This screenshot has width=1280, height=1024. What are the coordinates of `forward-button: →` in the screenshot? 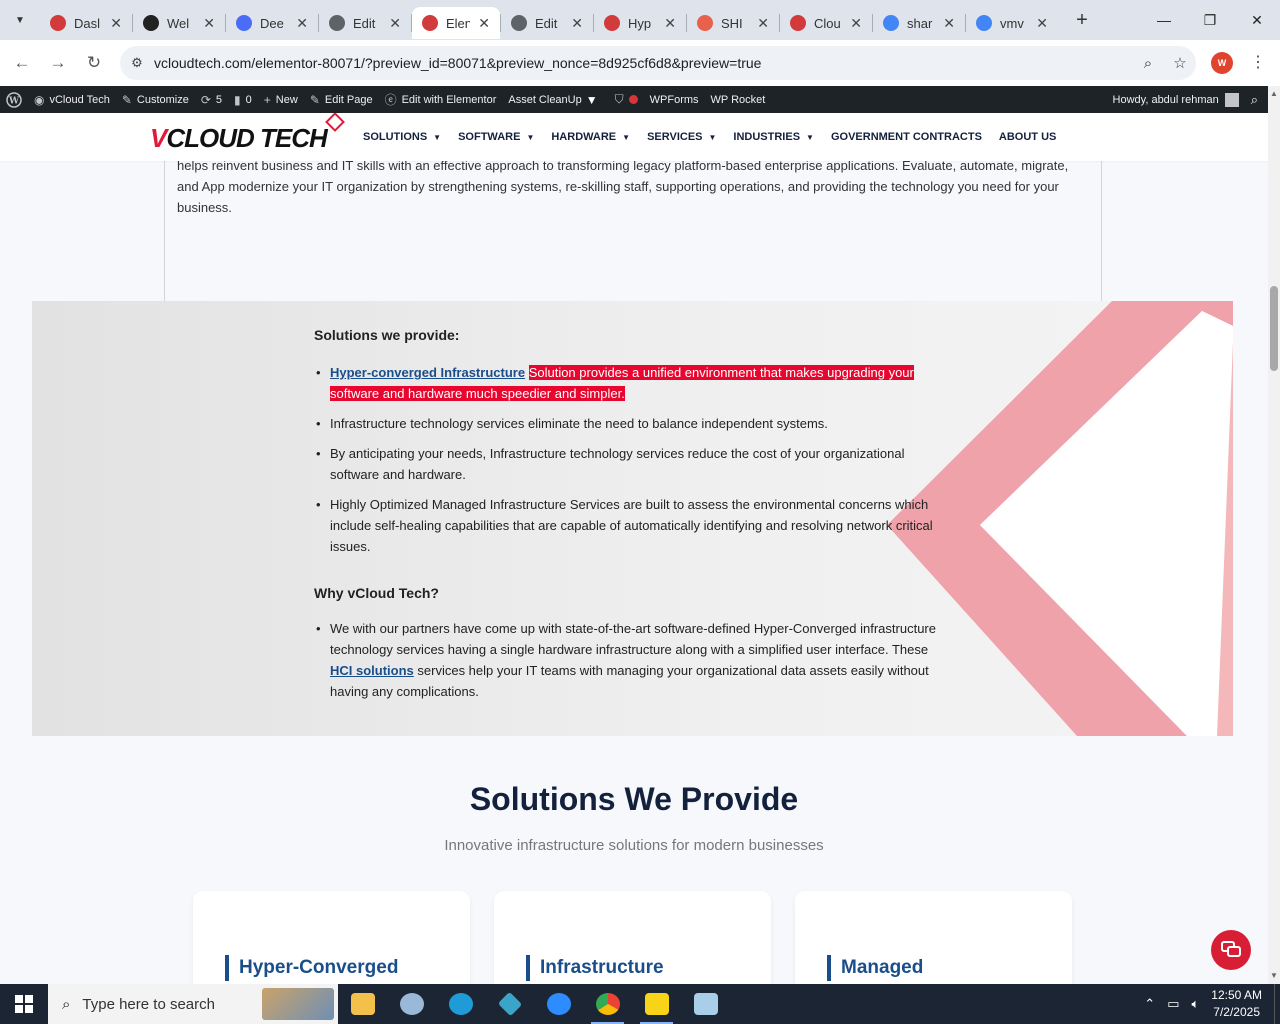 It's located at (58, 63).